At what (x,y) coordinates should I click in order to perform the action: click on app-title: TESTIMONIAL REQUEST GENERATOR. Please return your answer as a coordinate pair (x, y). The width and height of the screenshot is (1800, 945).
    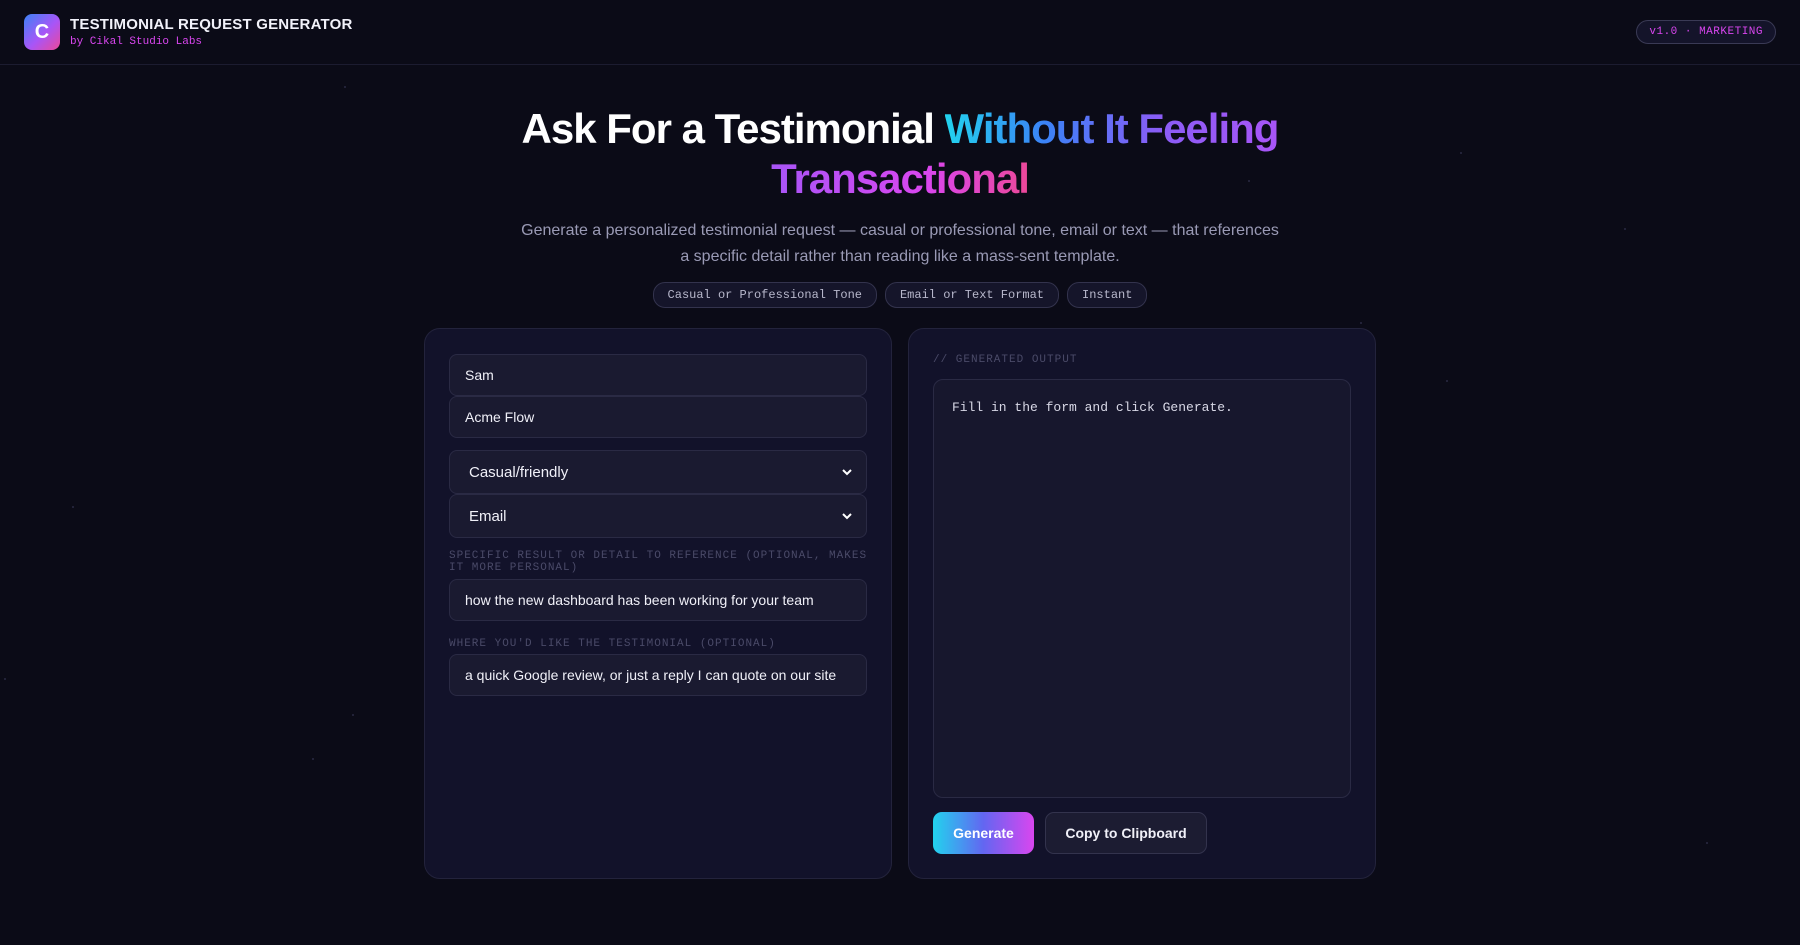
    Looking at the image, I should click on (211, 24).